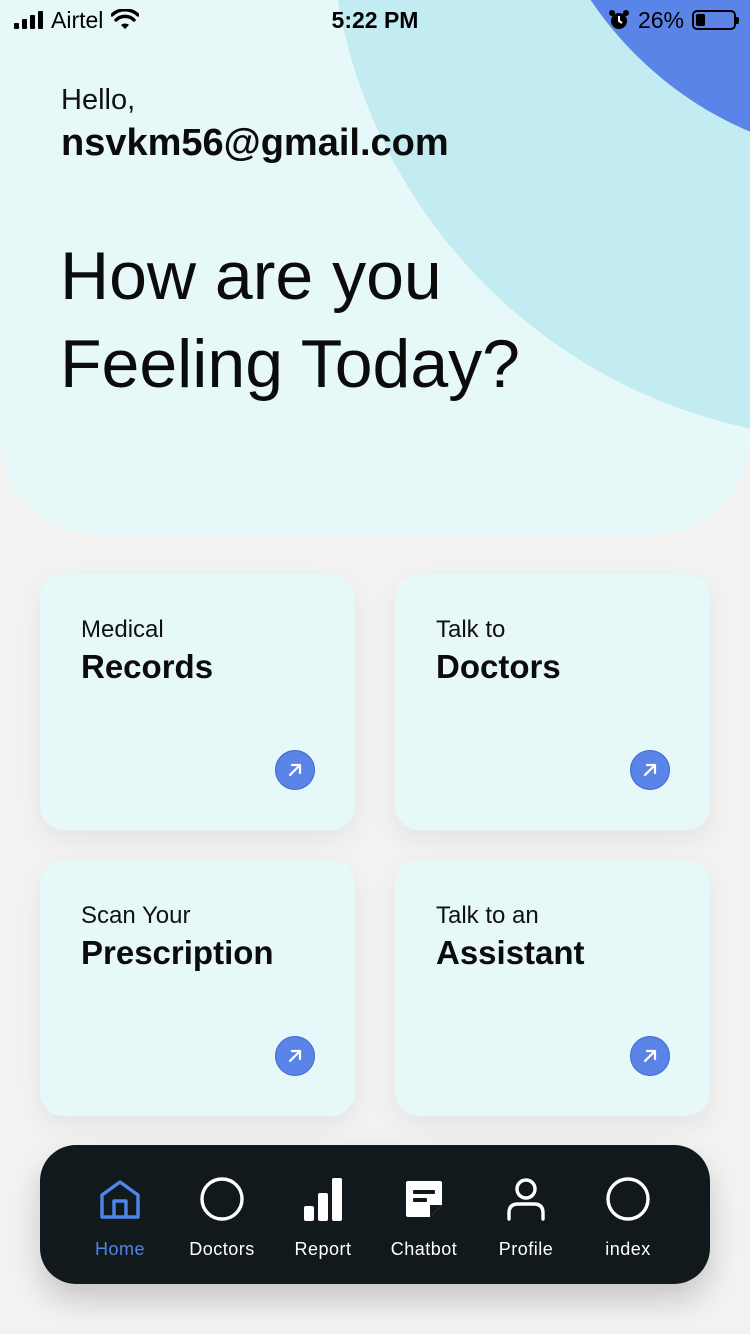  Describe the element at coordinates (618, 19) in the screenshot. I see `alarm-icon` at that location.